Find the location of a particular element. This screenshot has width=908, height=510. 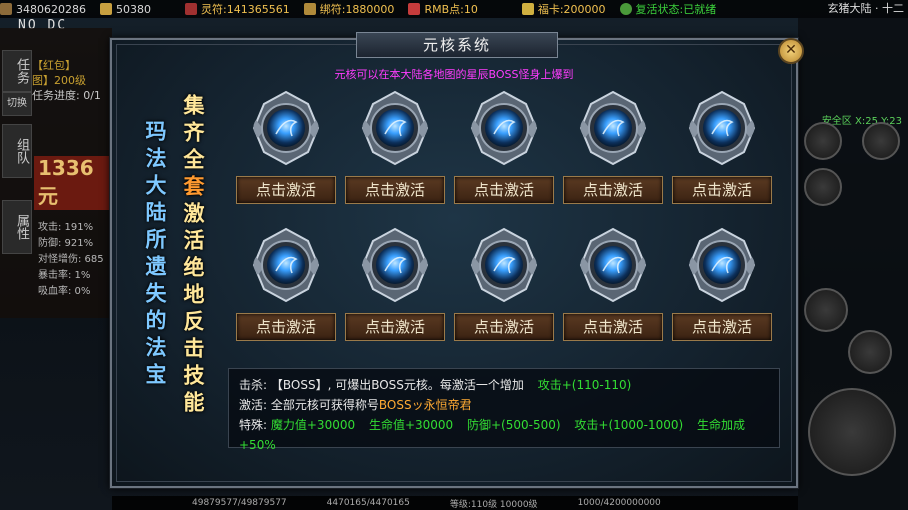

kill-bonus: 攻击+(110-110) is located at coordinates (584, 385).